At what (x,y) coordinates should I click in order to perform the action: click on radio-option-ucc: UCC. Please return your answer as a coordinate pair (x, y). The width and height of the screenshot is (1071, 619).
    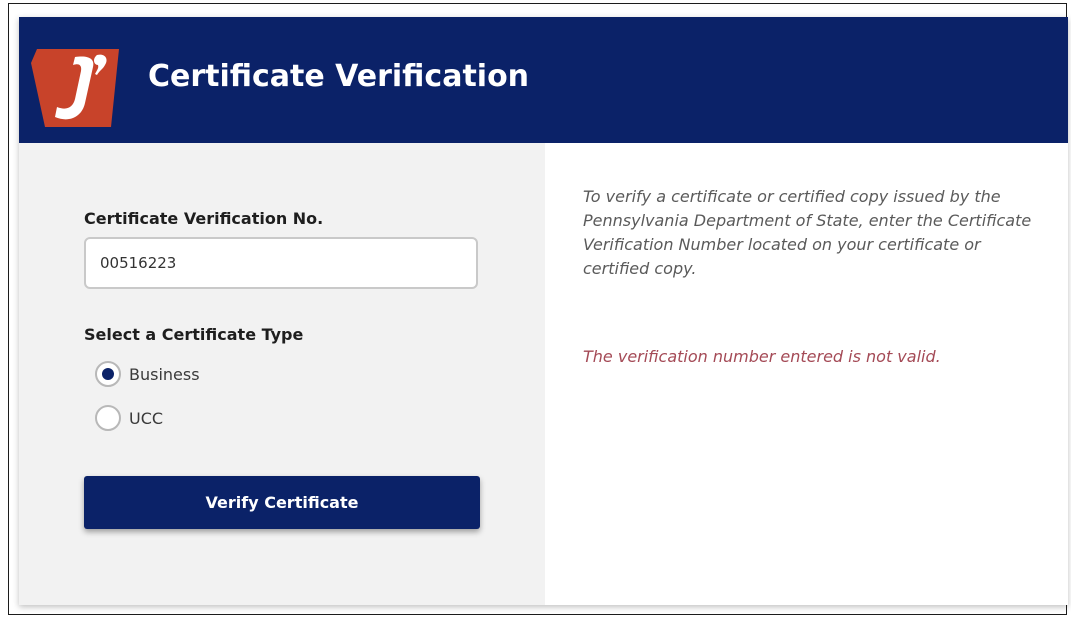
    Looking at the image, I should click on (129, 418).